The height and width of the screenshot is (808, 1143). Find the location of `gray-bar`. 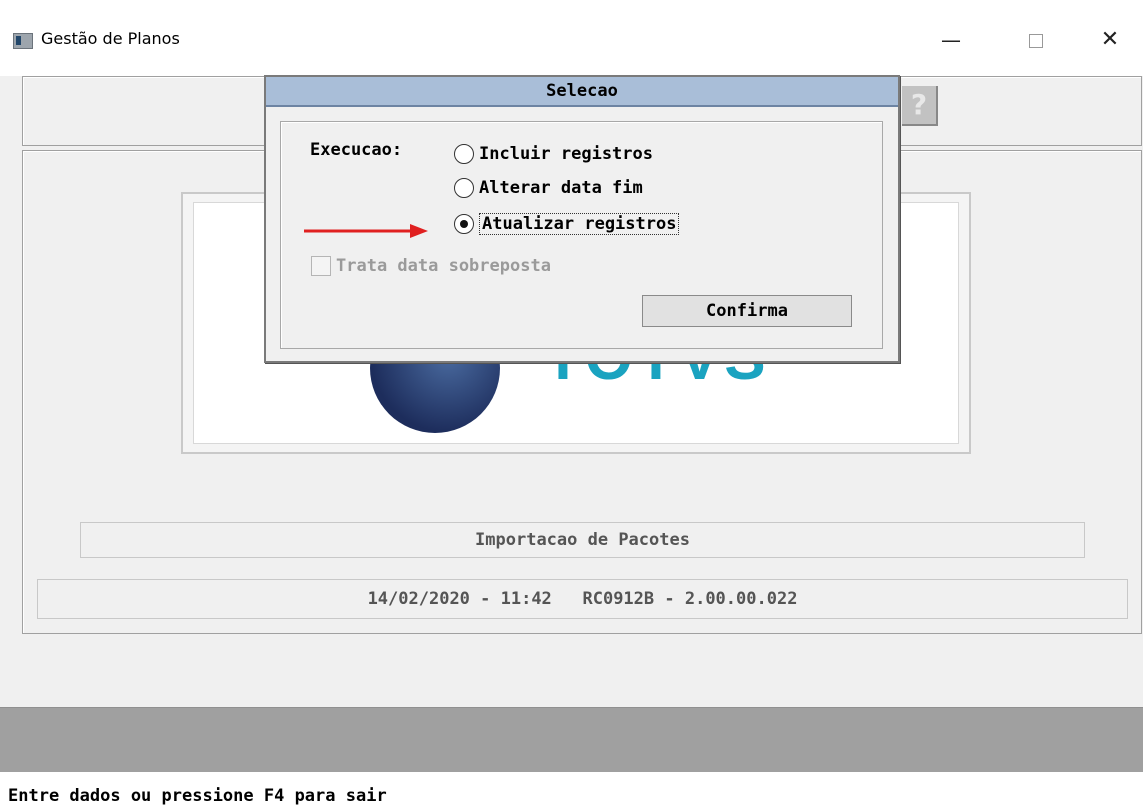

gray-bar is located at coordinates (571, 739).